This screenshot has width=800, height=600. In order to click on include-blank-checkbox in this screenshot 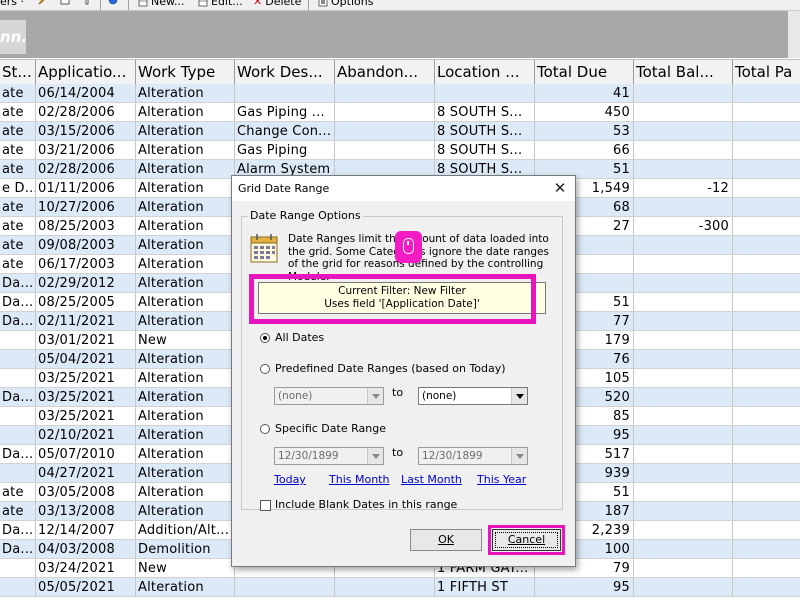, I will do `click(265, 505)`.